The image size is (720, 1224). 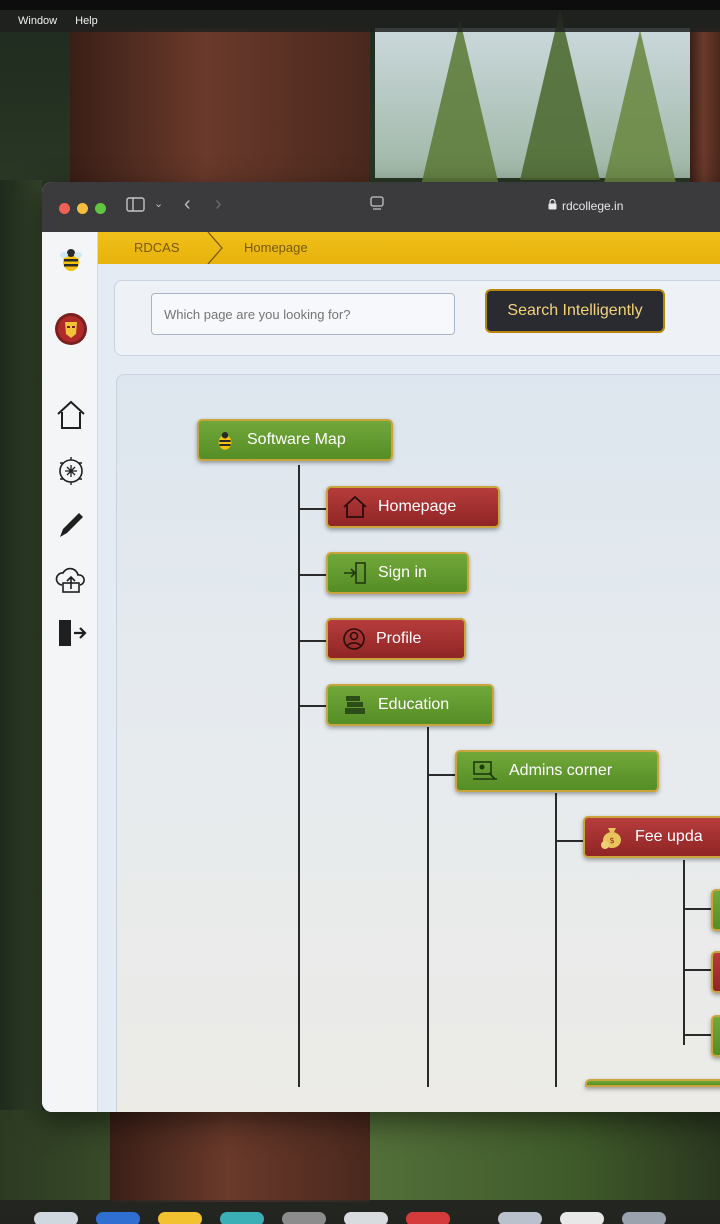 What do you see at coordinates (157, 247) in the screenshot?
I see `breadcrumb-item-rdcas: RDCAS` at bounding box center [157, 247].